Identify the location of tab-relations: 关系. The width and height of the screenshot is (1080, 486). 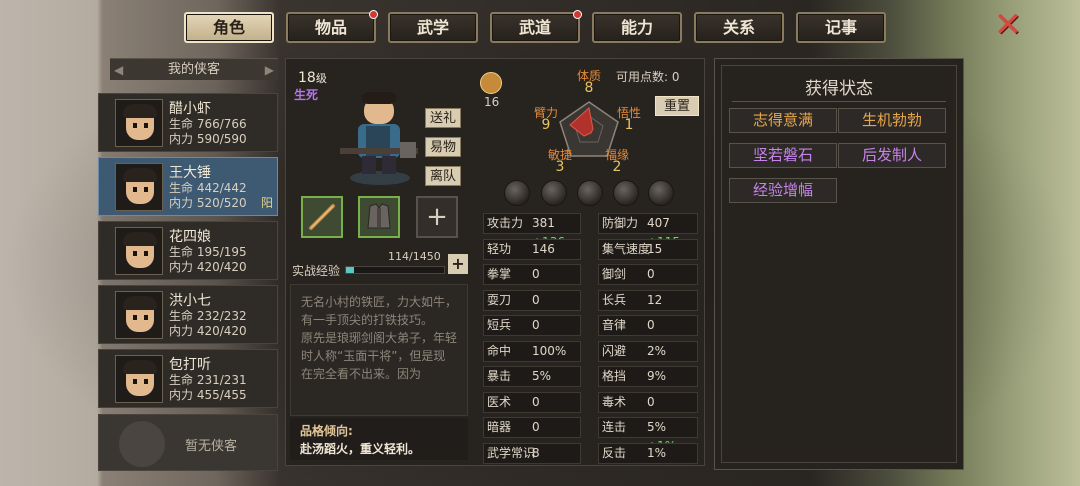
(739, 27).